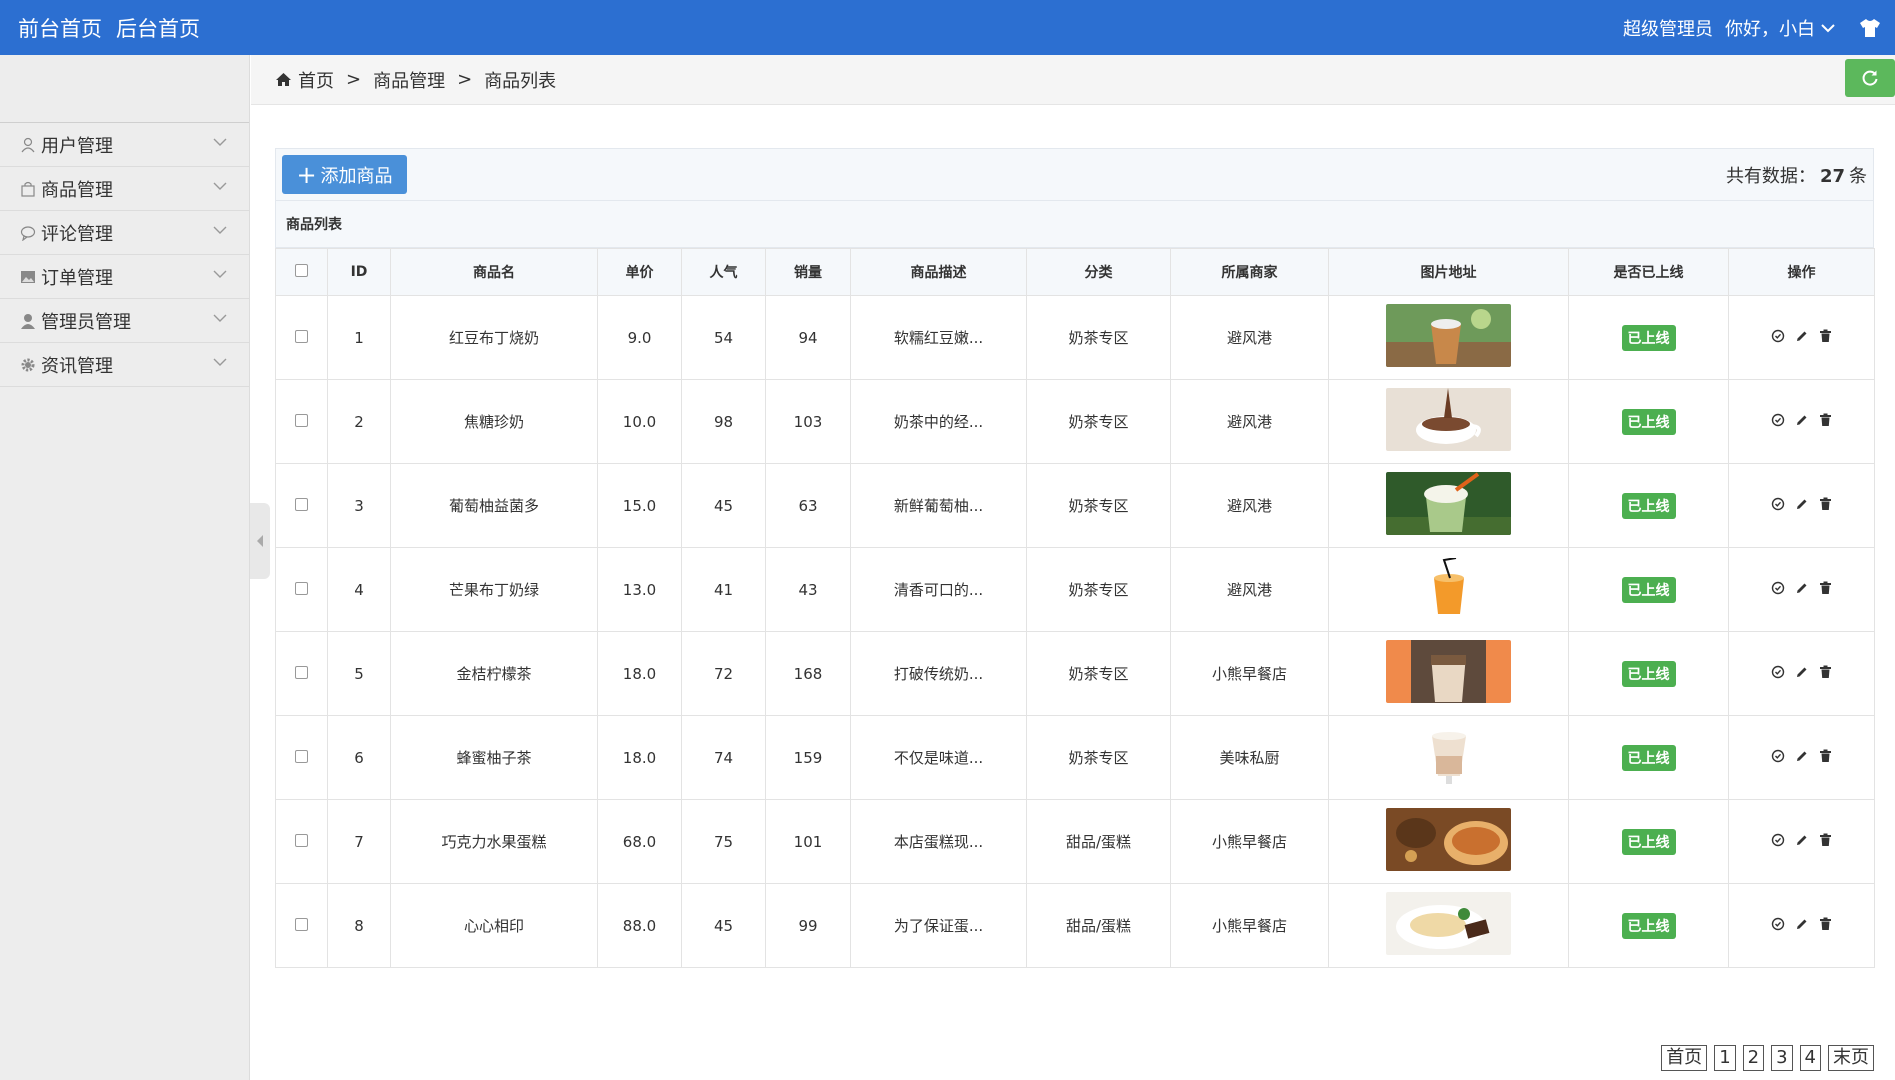  What do you see at coordinates (344, 174) in the screenshot?
I see `add-product-button: + 添加商品` at bounding box center [344, 174].